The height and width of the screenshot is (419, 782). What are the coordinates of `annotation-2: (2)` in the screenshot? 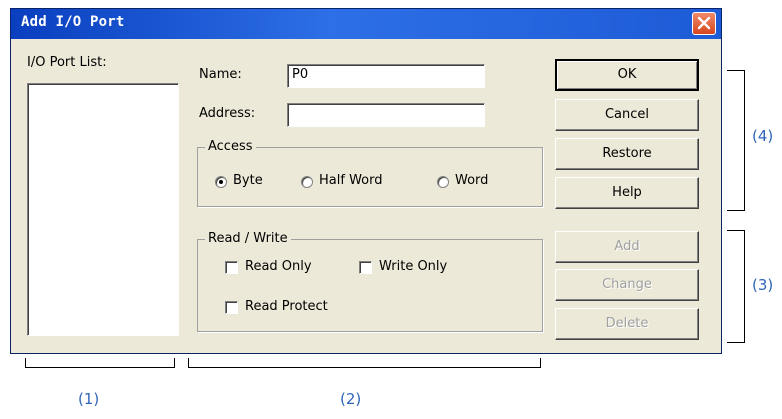 It's located at (351, 399).